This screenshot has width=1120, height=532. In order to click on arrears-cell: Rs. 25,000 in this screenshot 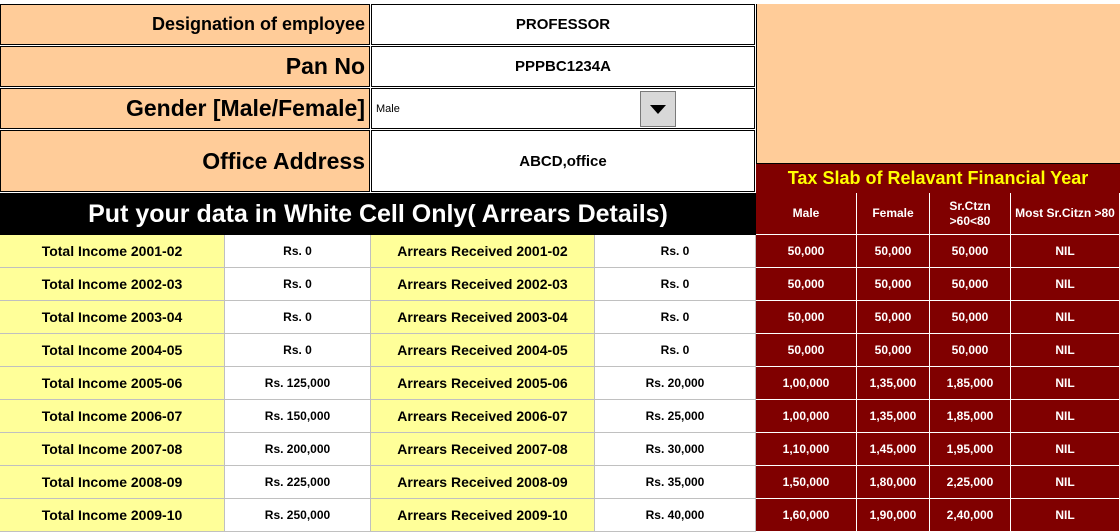, I will do `click(675, 416)`.